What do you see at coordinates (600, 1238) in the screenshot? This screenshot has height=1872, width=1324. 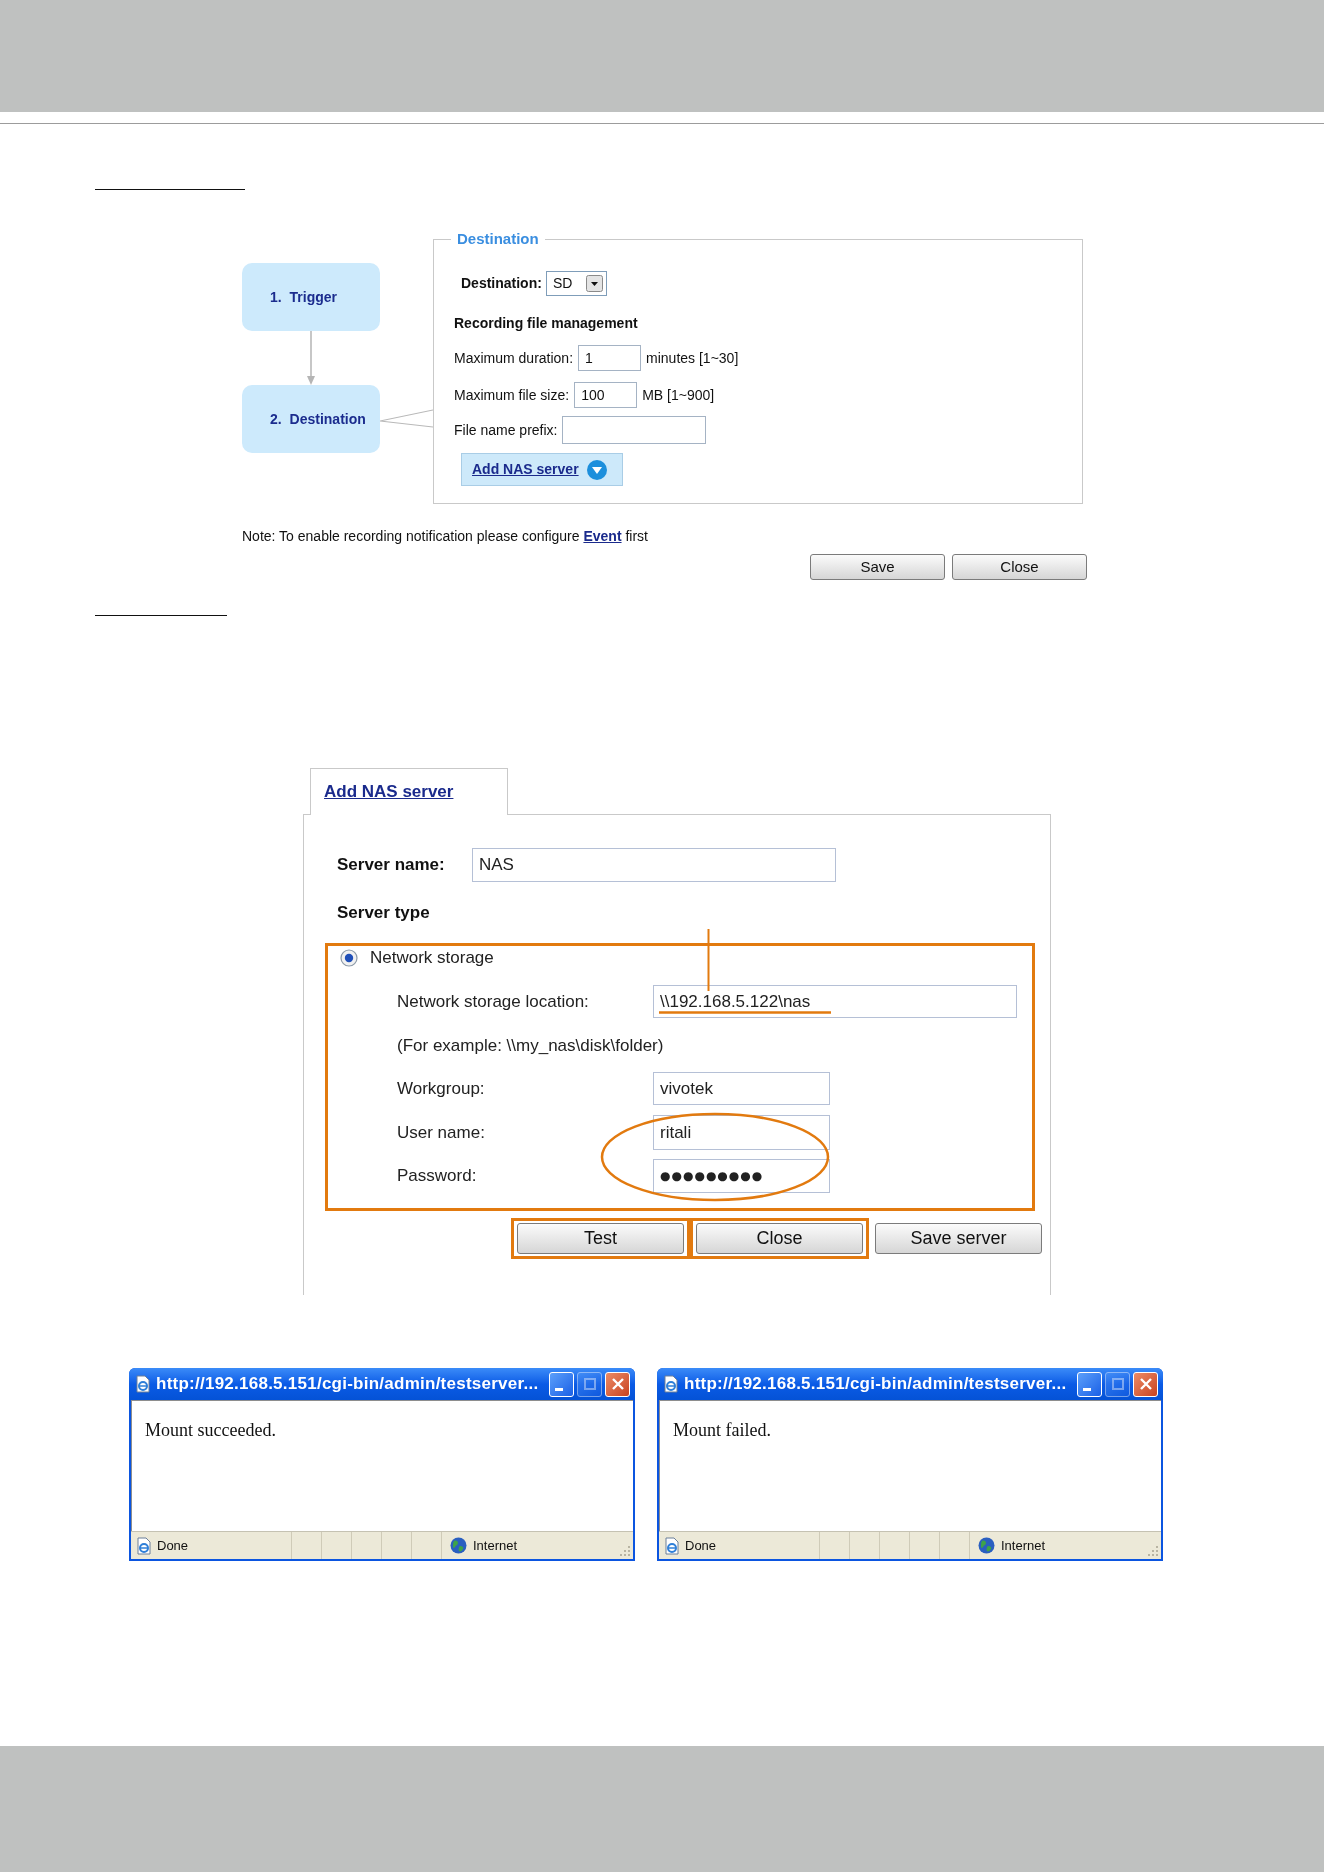 I see `dialog-button: Test` at bounding box center [600, 1238].